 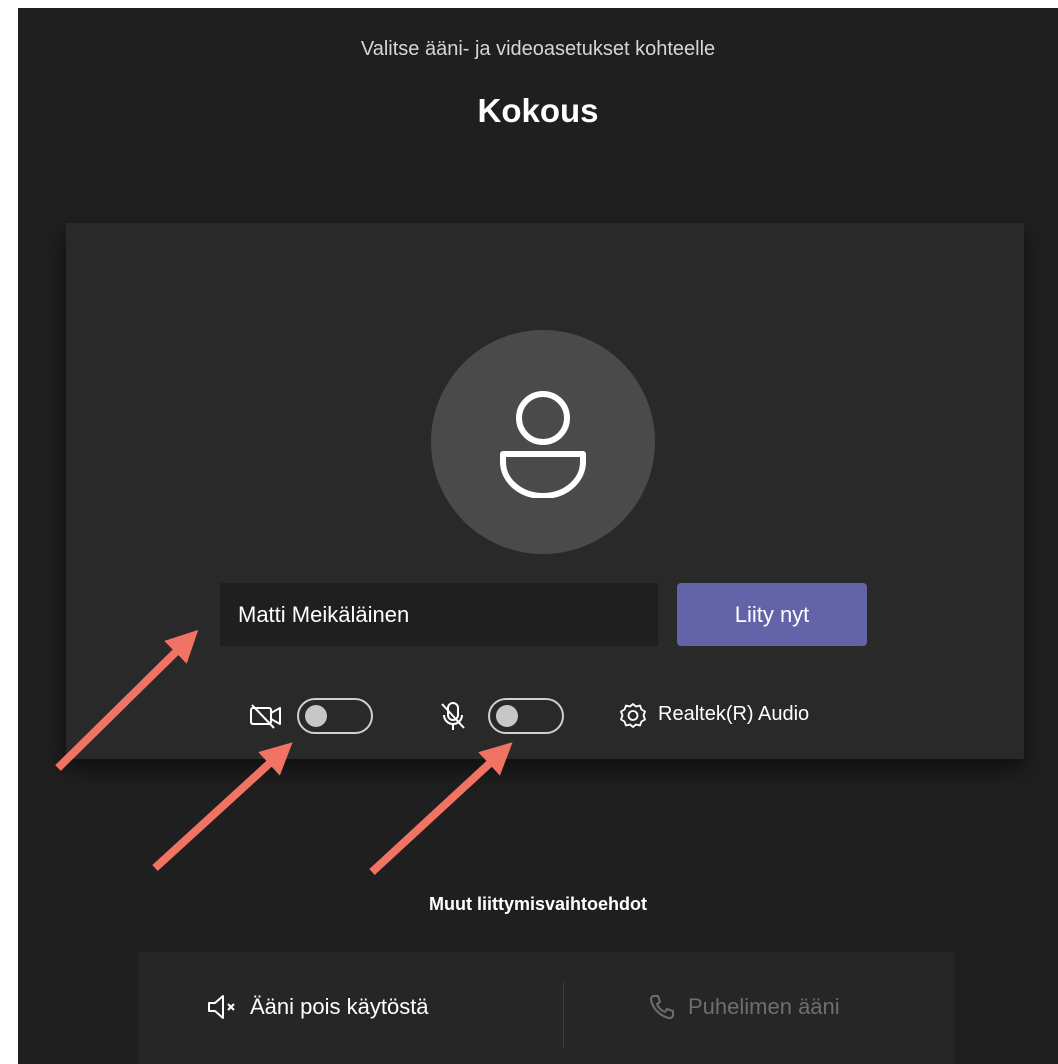 I want to click on microphone-toggle, so click(x=526, y=716).